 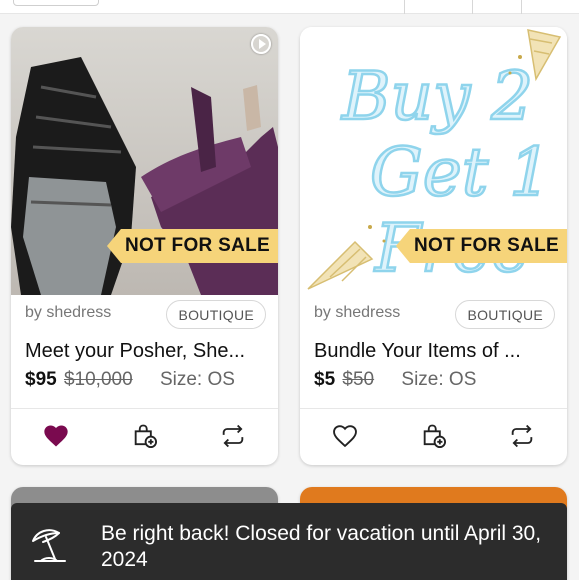 What do you see at coordinates (289, 7) in the screenshot?
I see `top-filter-bar` at bounding box center [289, 7].